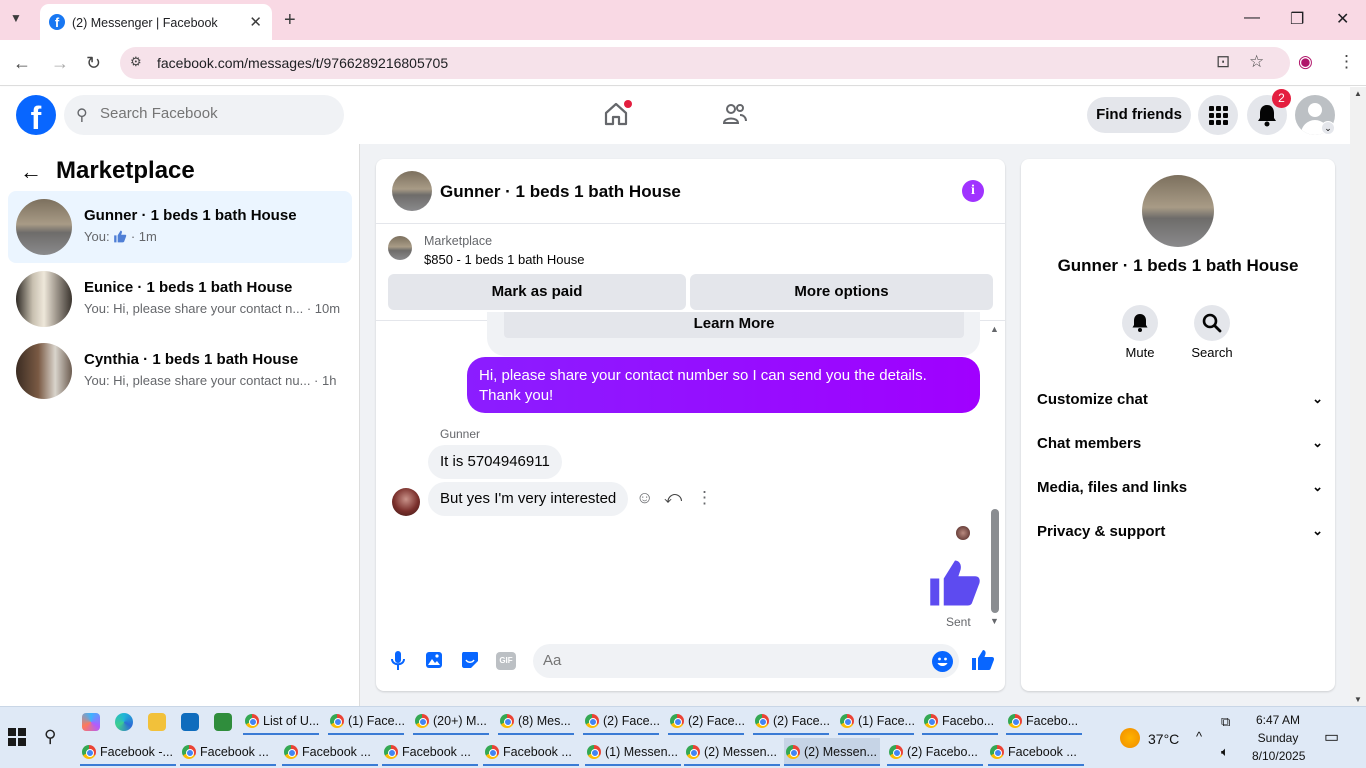 The image size is (1366, 768). I want to click on install-app-icon: ⊡, so click(1223, 62).